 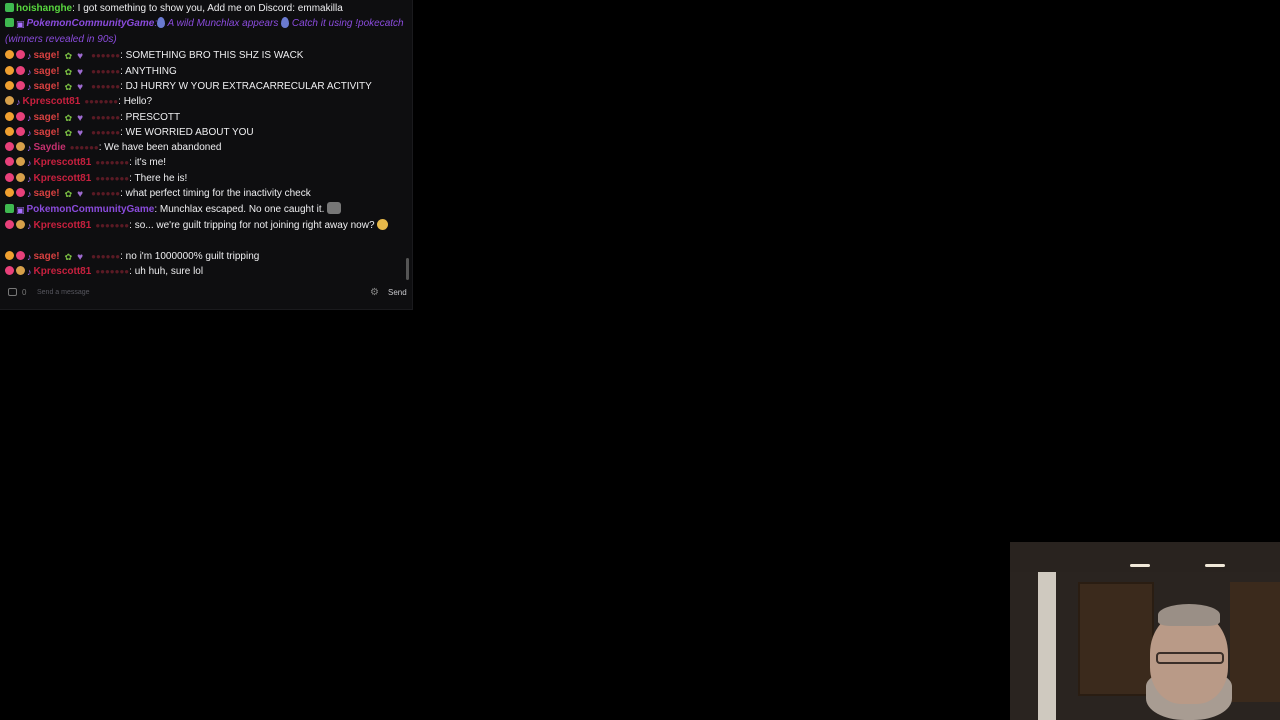 I want to click on chat-message: ♪ sage! ✿ ♥ ●●●●●●: WE WORRIED ABOUT YOU, so click(x=202, y=132).